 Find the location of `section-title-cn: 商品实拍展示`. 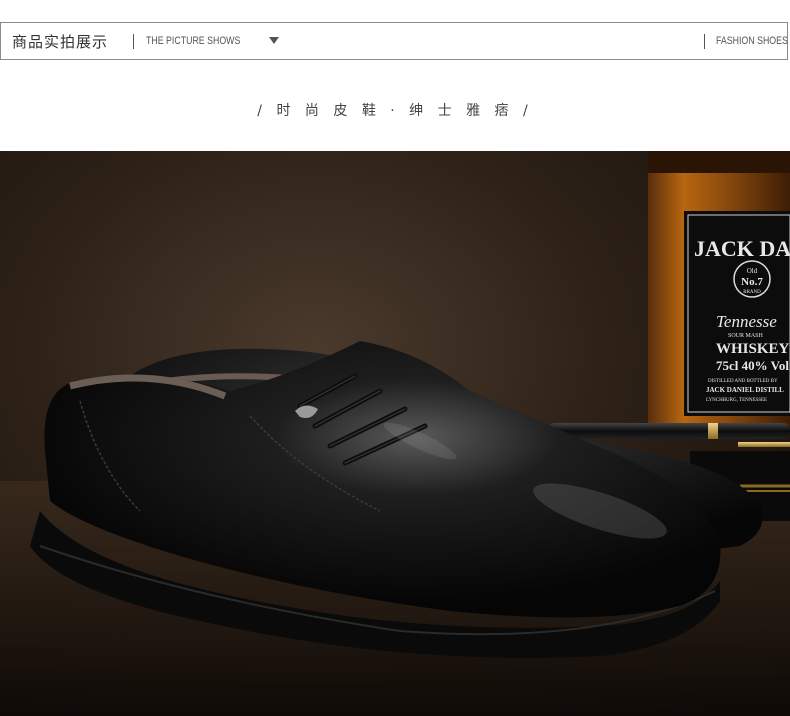

section-title-cn: 商品实拍展示 is located at coordinates (60, 42).